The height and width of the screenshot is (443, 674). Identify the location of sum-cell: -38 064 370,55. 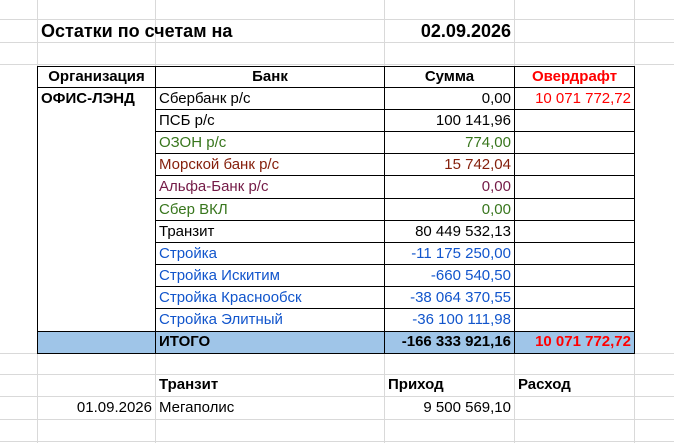
(449, 298).